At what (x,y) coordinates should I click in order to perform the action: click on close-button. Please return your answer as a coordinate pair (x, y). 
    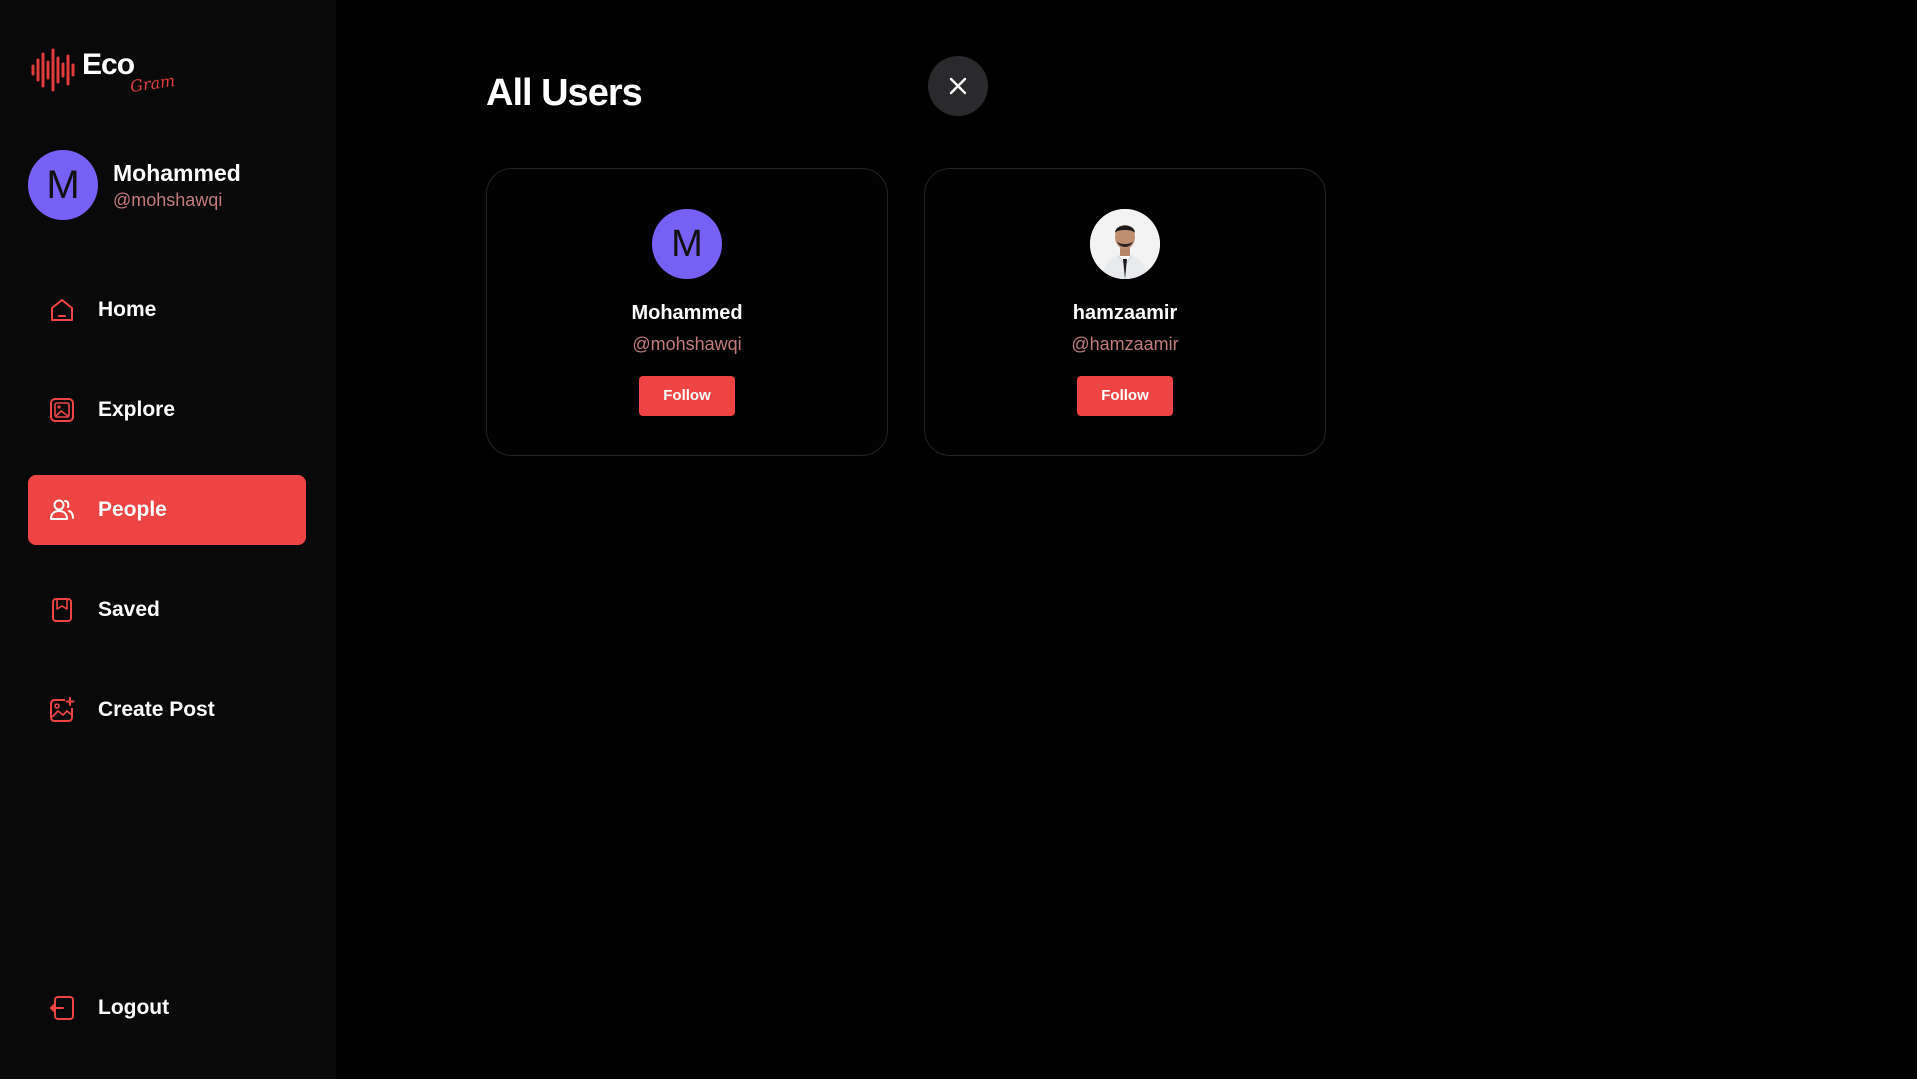
    Looking at the image, I should click on (958, 86).